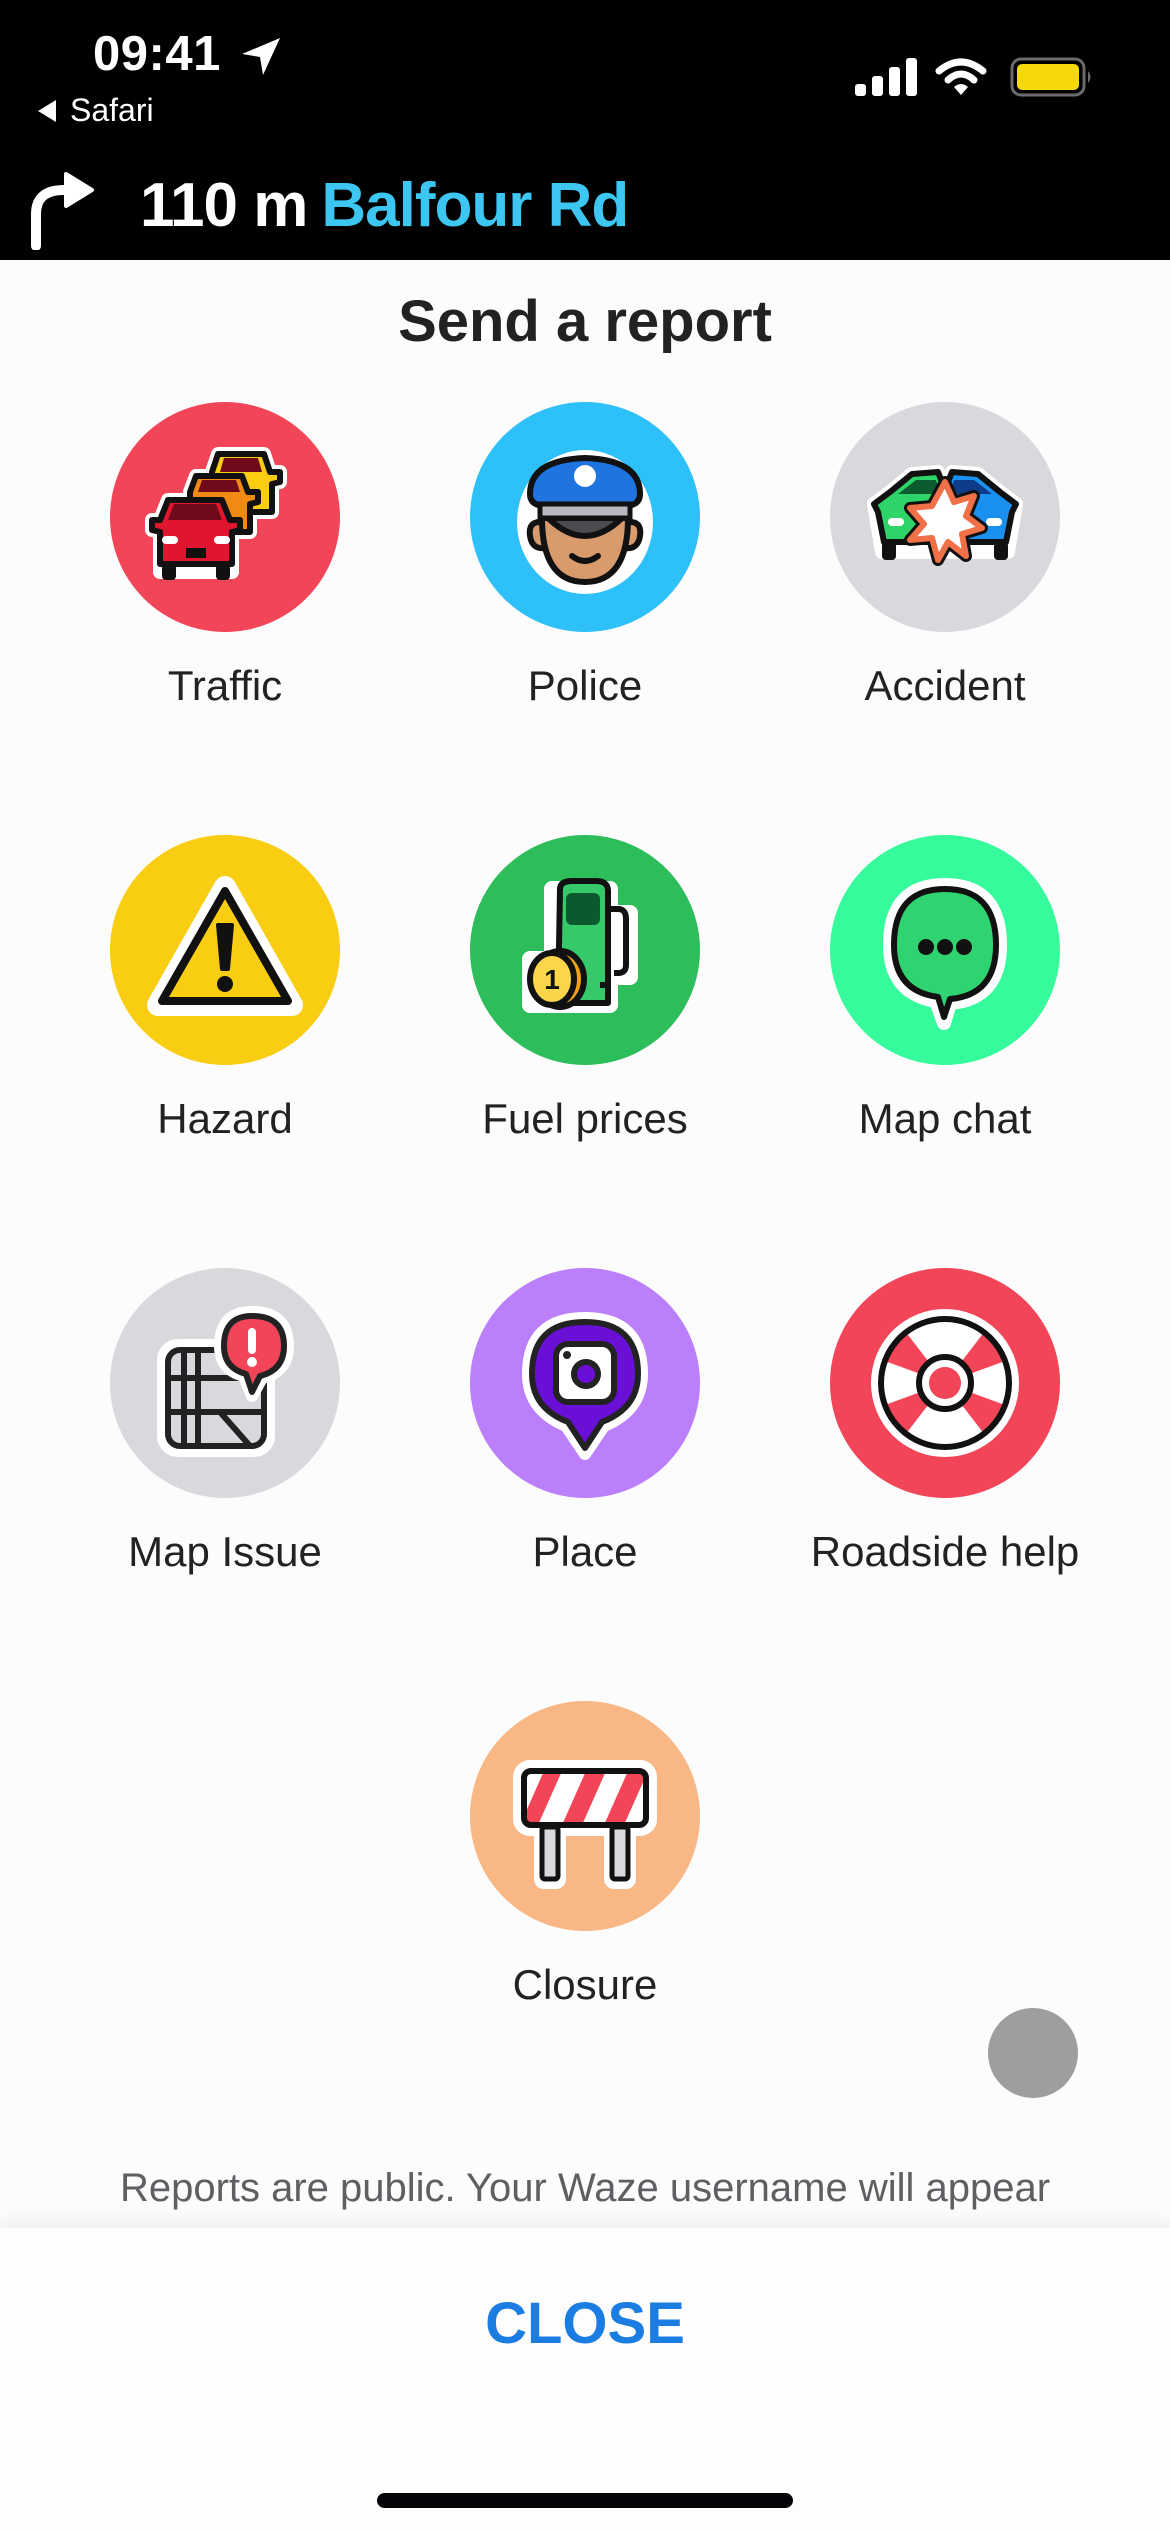 The width and height of the screenshot is (1170, 2532). I want to click on report-label: Fuel prices, so click(585, 1118).